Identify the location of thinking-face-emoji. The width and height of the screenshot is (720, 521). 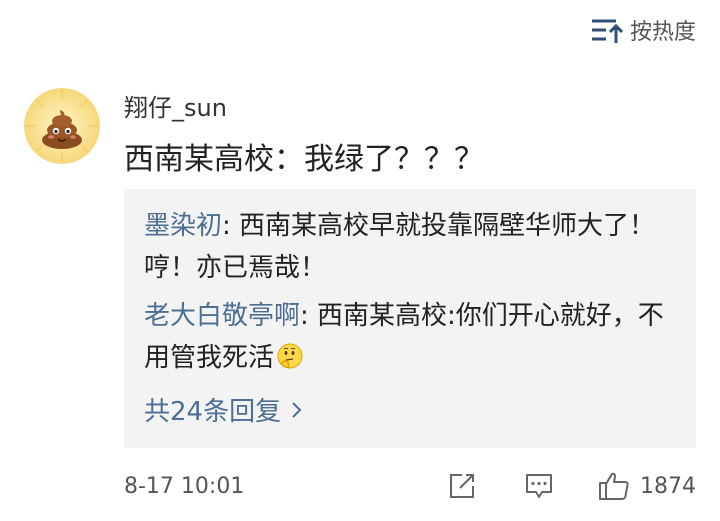
(290, 362).